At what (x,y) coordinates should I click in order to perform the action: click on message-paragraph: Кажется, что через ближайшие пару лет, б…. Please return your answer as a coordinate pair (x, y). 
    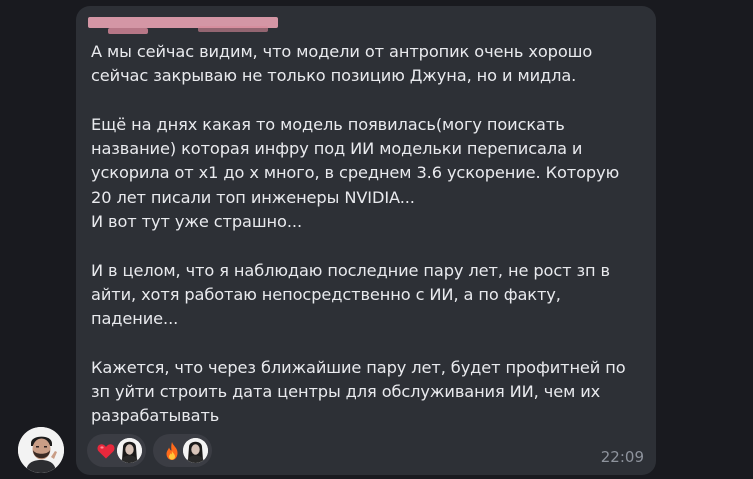
    Looking at the image, I should click on (358, 391).